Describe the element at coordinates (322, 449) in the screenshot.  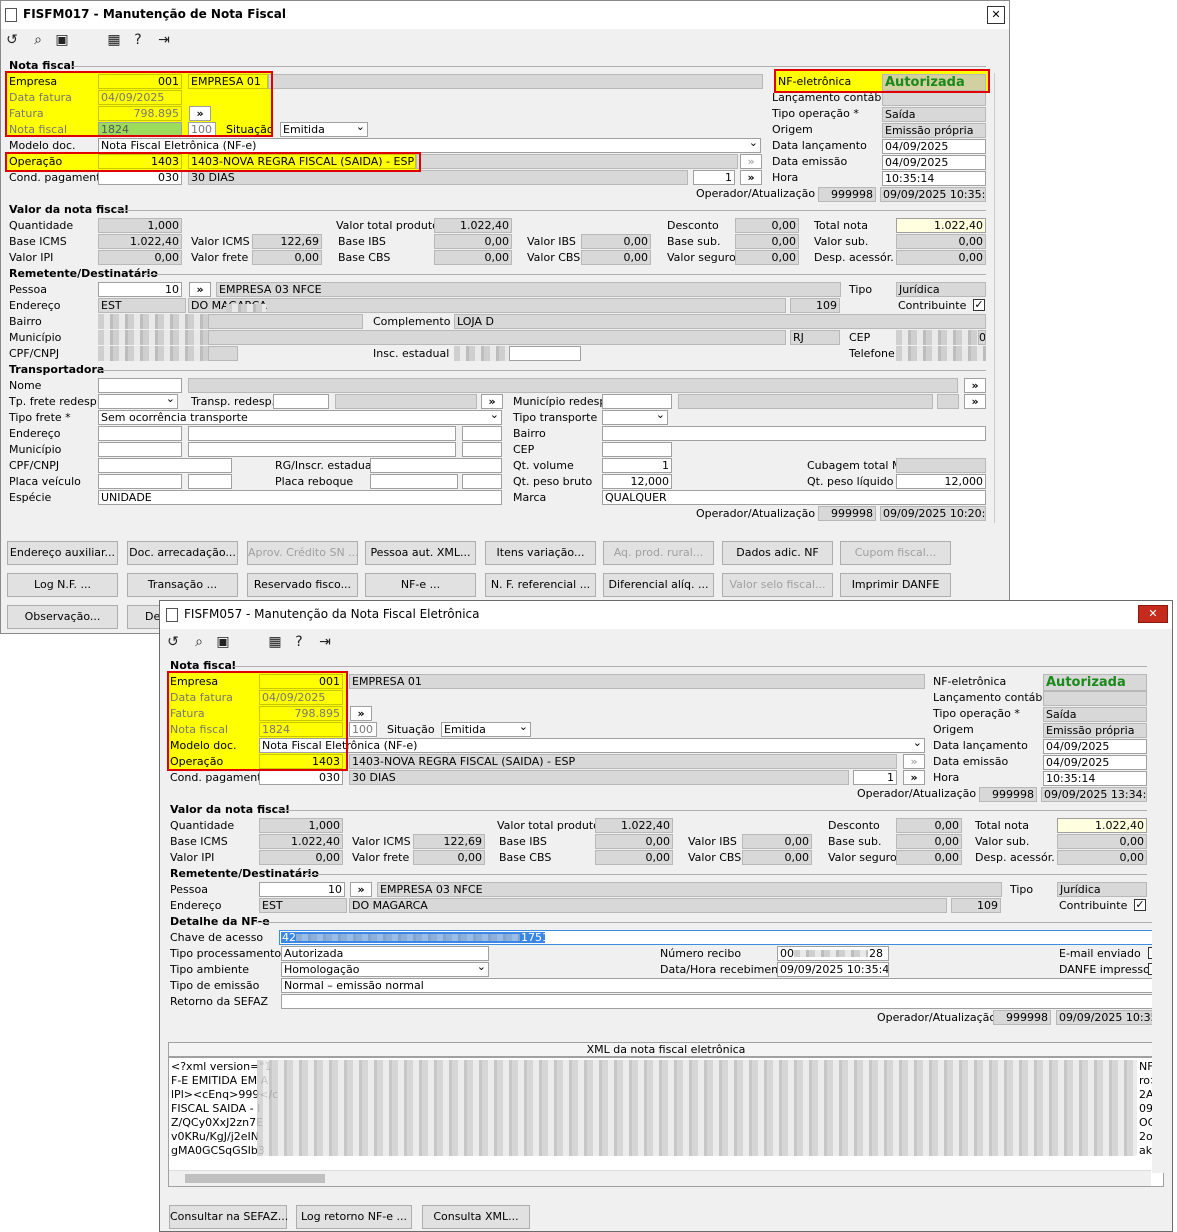
I see `transp-municipio-nome` at that location.